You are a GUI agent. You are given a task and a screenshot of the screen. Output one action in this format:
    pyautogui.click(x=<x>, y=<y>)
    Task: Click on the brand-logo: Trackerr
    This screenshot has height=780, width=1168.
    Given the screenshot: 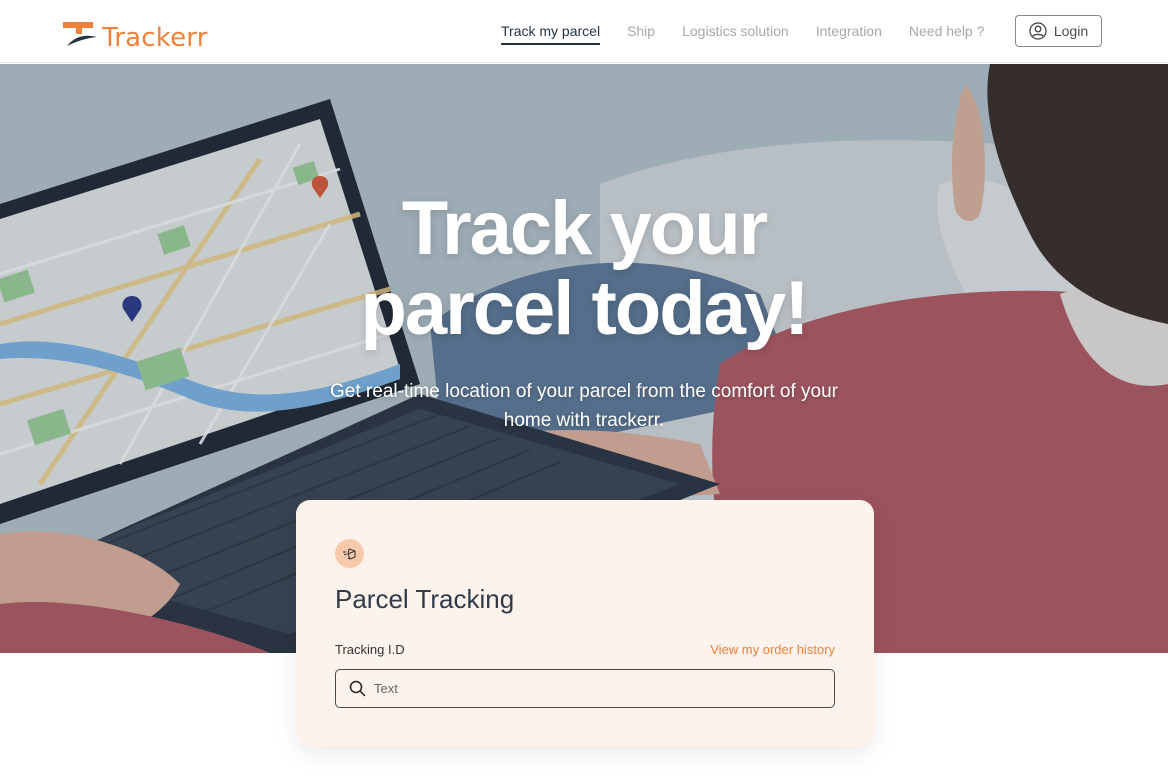 What is the action you would take?
    pyautogui.click(x=135, y=35)
    